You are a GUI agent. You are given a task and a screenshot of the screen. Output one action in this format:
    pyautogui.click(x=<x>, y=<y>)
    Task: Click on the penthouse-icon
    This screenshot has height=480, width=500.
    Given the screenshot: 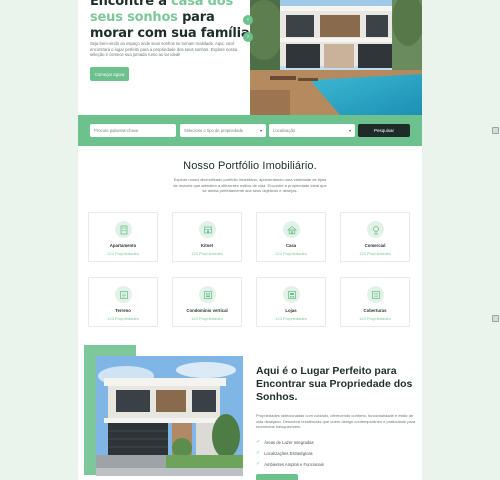 What is the action you would take?
    pyautogui.click(x=375, y=294)
    